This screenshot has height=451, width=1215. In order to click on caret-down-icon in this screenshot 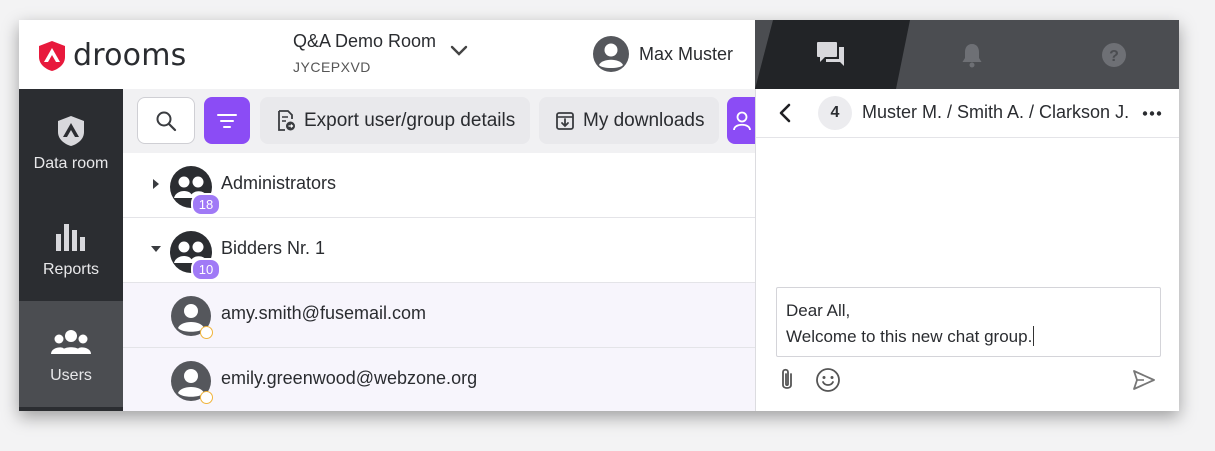, I will do `click(156, 249)`.